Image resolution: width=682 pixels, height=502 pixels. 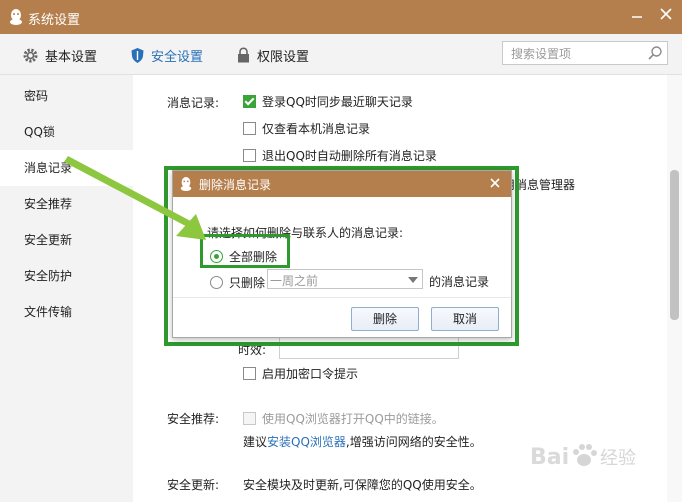 I want to click on sidebar-item-security-recommend: 安全推荐, so click(x=66, y=204).